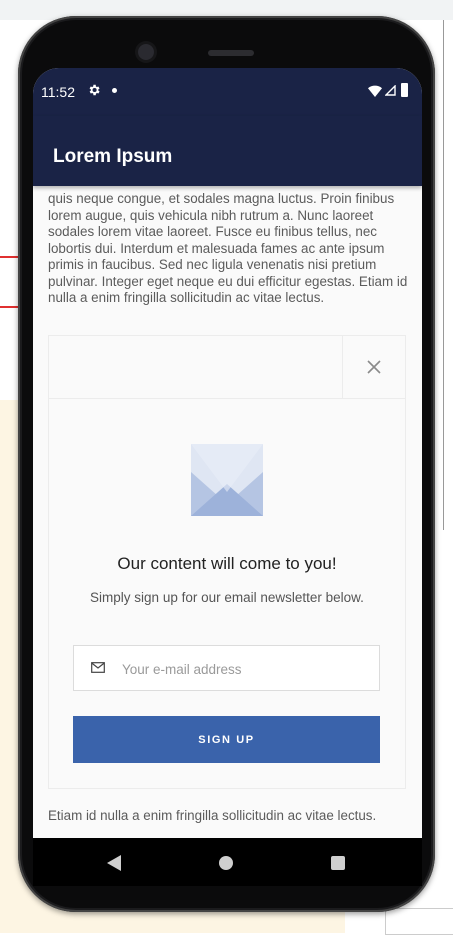  I want to click on wifi-icon, so click(375, 91).